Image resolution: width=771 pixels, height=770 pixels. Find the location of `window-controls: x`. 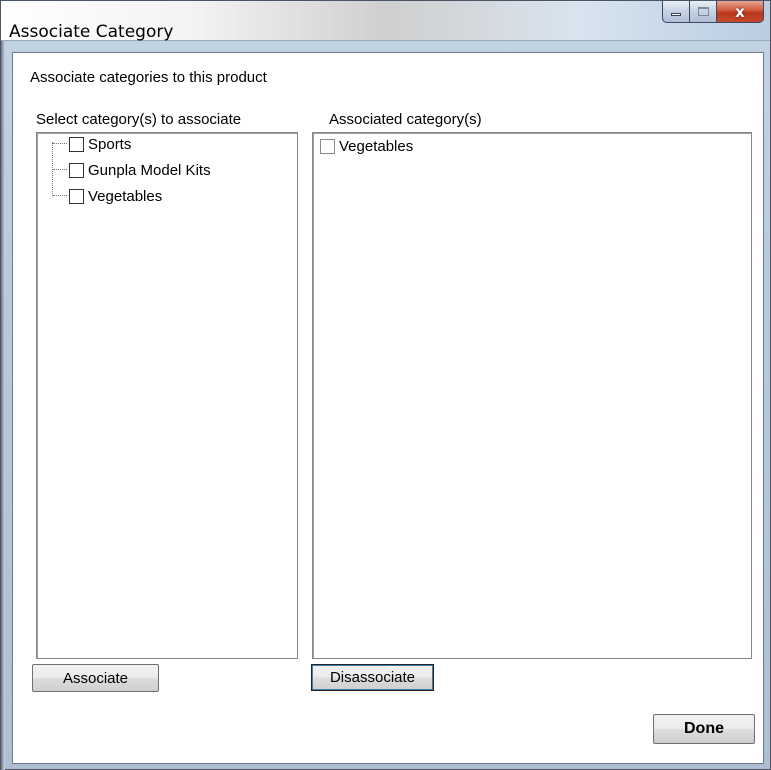

window-controls: x is located at coordinates (713, 12).